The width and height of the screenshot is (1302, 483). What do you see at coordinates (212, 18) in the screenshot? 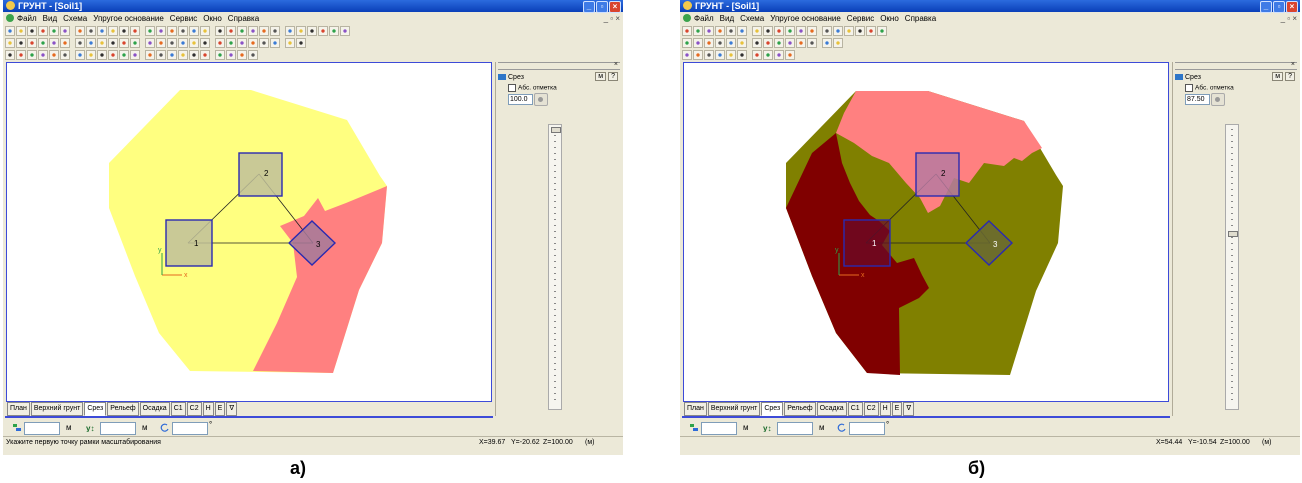
I see `menu-window: Окно` at bounding box center [212, 18].